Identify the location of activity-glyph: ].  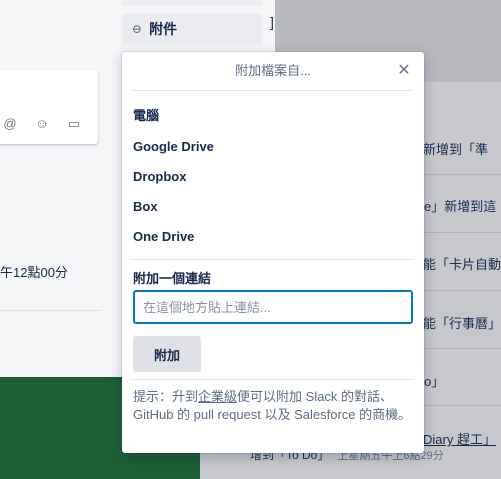
(272, 22).